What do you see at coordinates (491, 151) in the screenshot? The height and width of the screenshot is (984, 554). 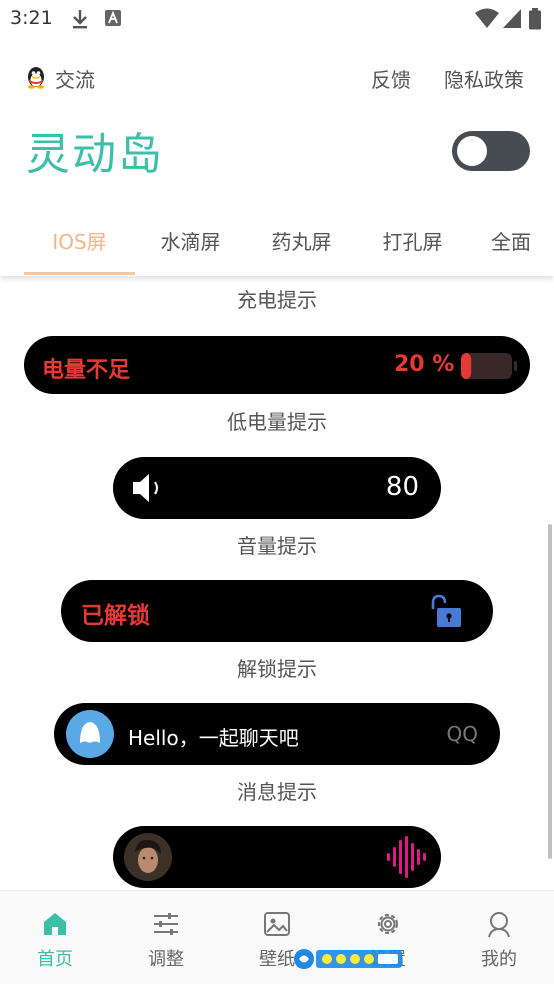 I see `island-toggle` at bounding box center [491, 151].